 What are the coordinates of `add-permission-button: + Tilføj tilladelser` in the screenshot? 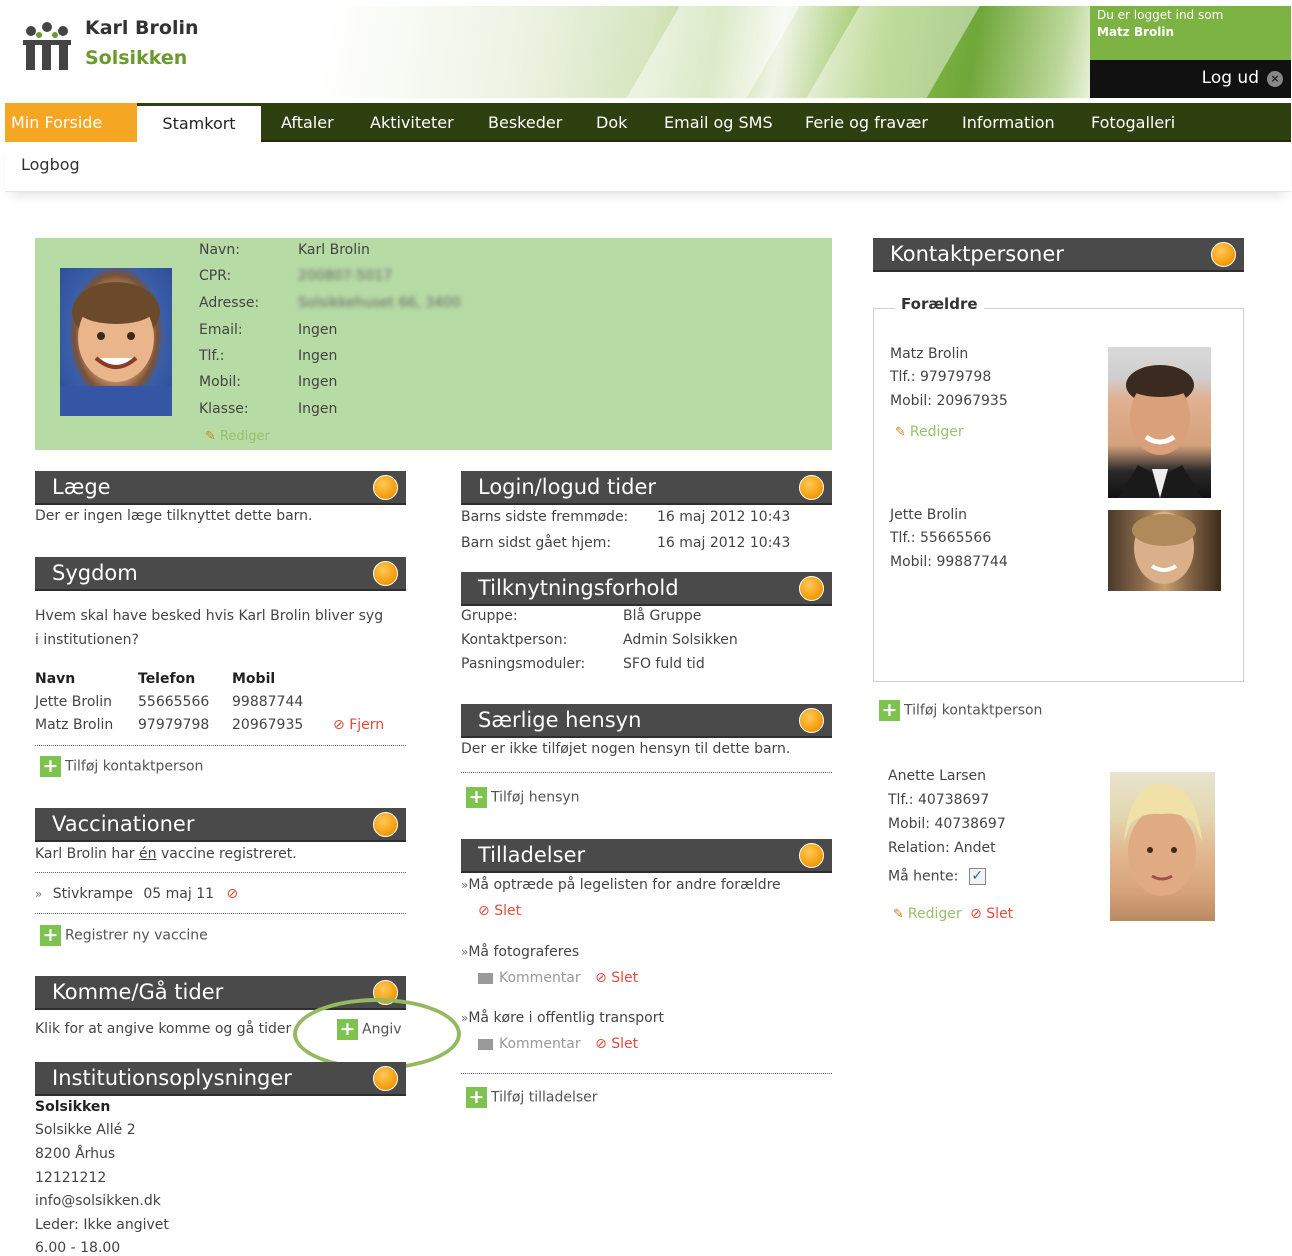 It's located at (532, 1097).